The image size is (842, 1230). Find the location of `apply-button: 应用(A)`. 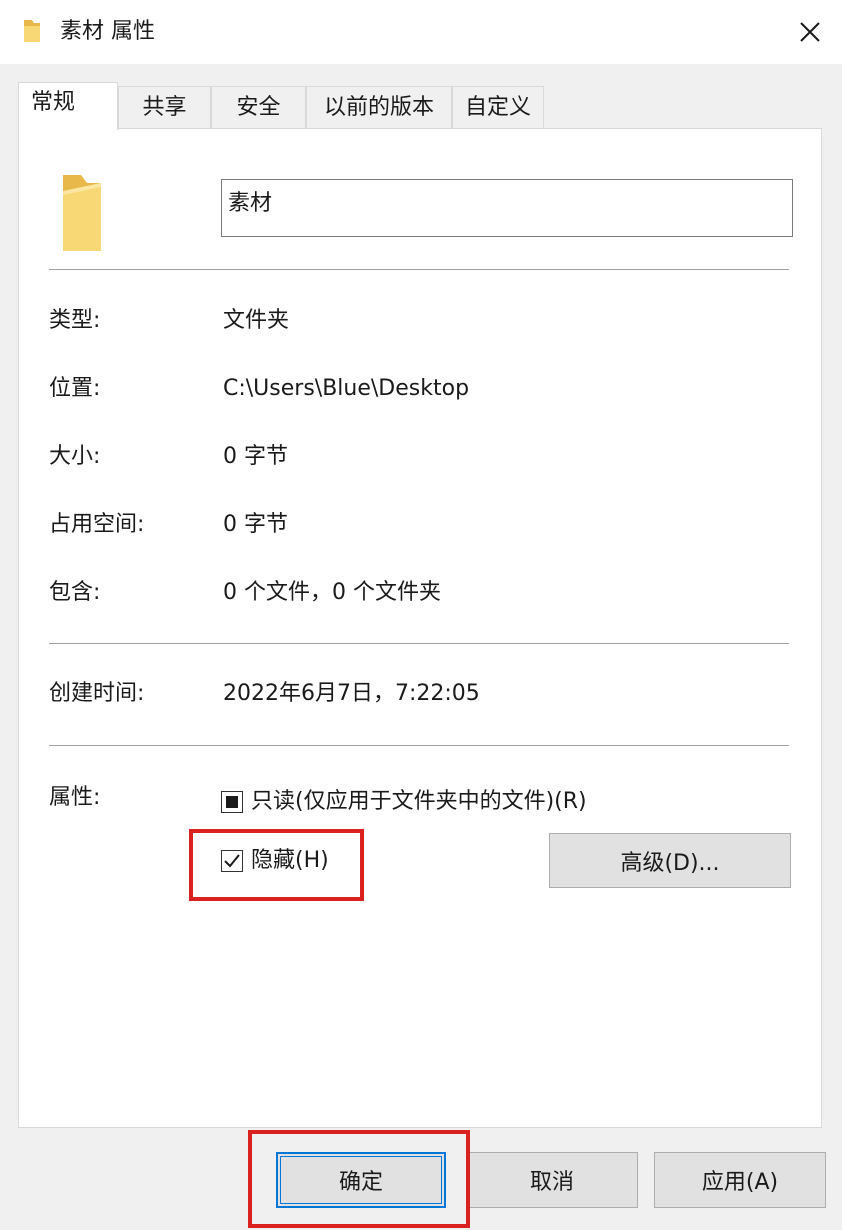

apply-button: 应用(A) is located at coordinates (740, 1180).